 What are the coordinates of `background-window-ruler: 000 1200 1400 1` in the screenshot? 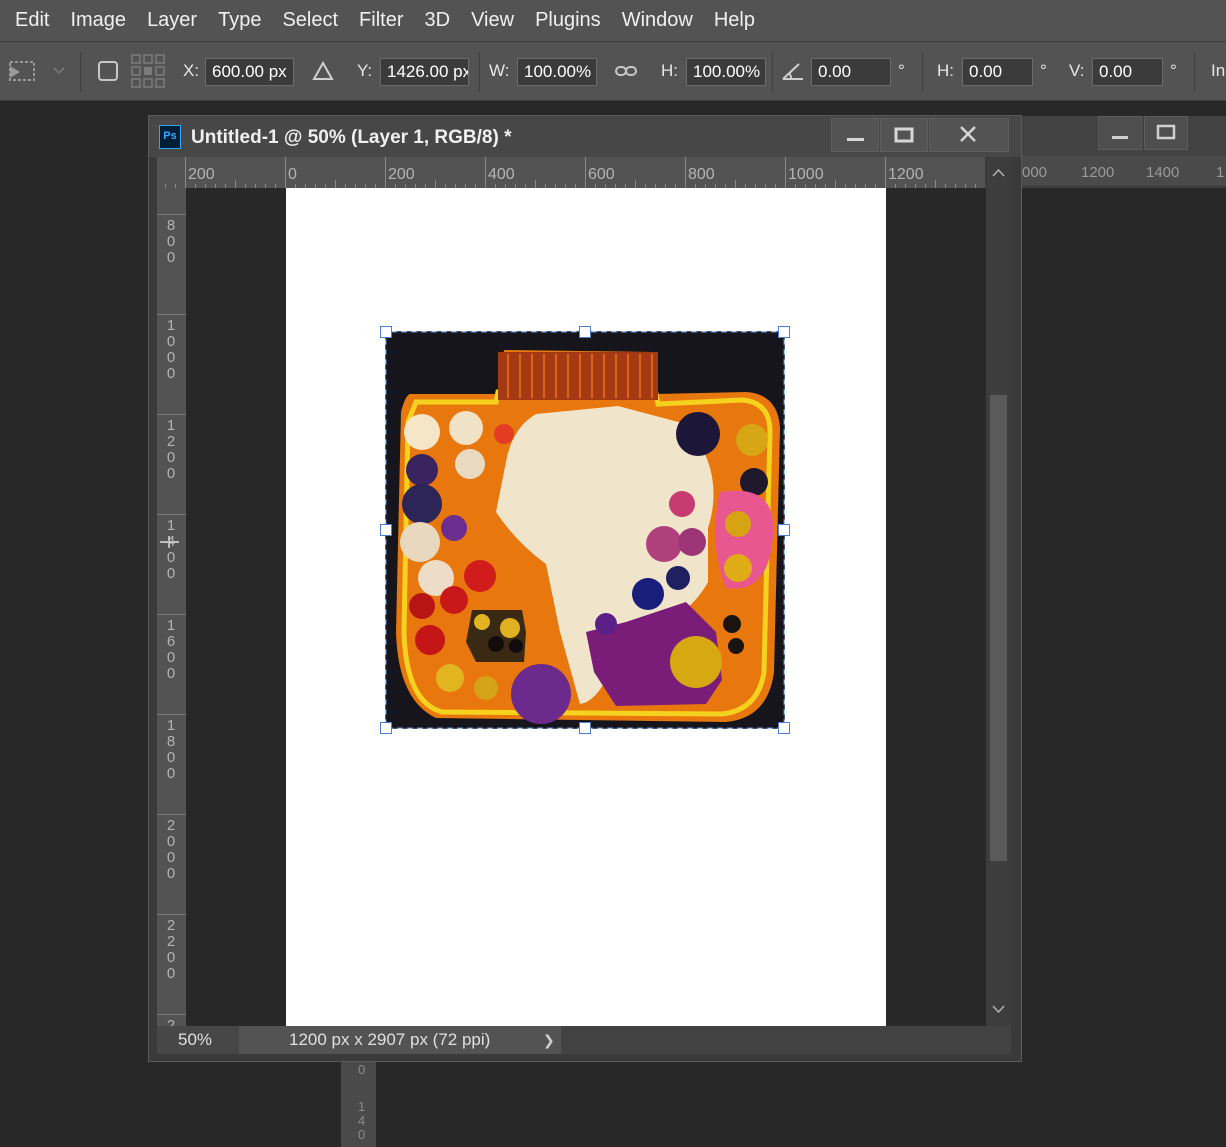 It's located at (1123, 171).